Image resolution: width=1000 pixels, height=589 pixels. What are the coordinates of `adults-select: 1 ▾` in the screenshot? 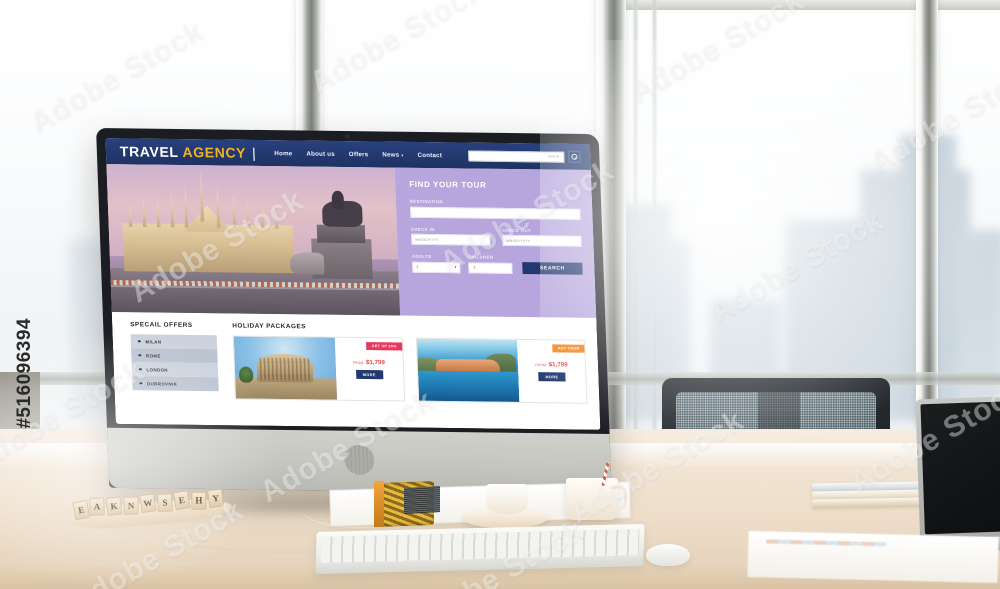 It's located at (436, 267).